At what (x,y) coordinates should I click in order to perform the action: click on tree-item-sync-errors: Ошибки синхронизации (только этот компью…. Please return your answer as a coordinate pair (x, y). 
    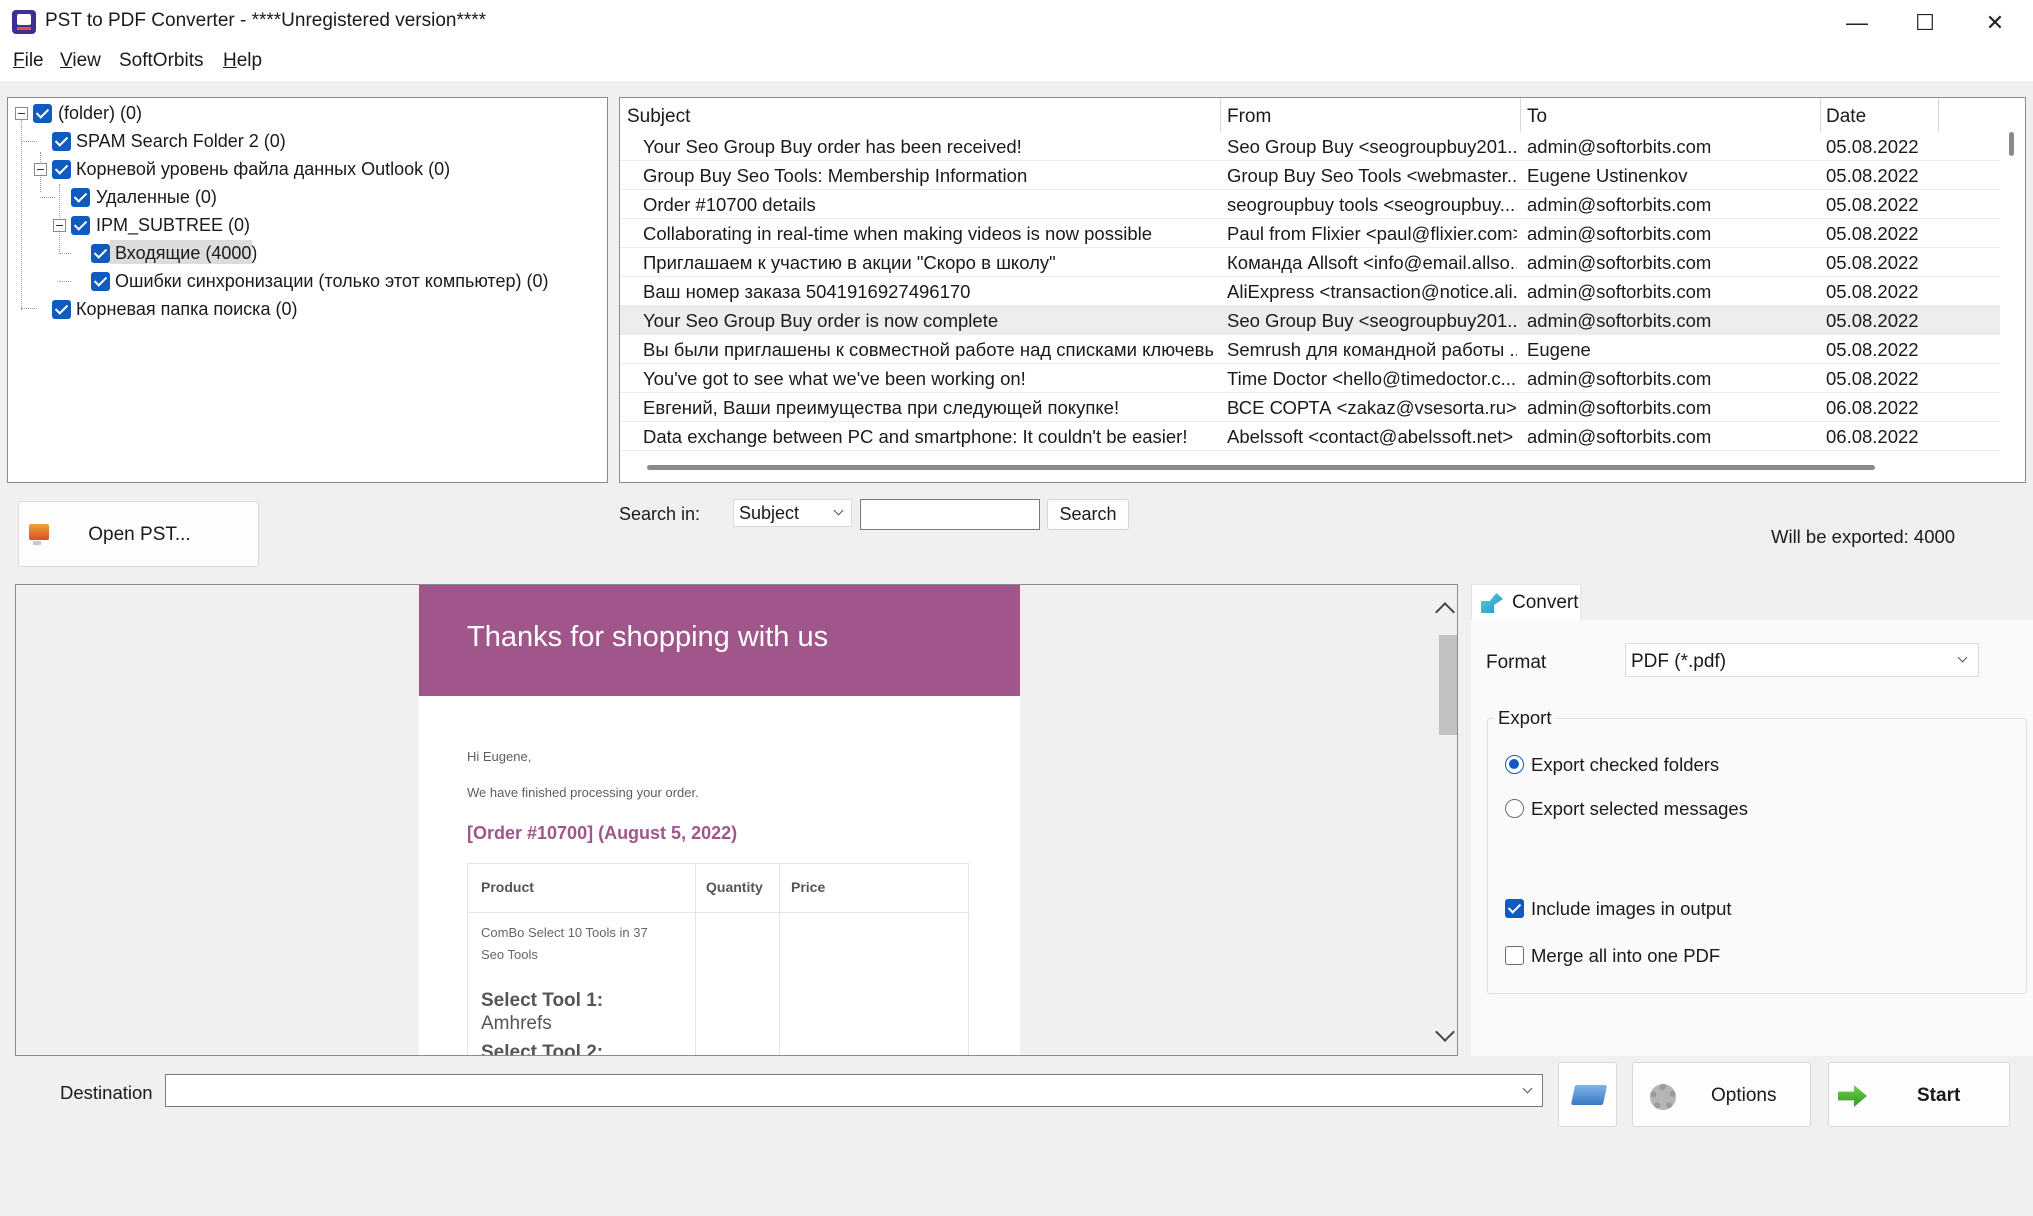
    Looking at the image, I should click on (303, 282).